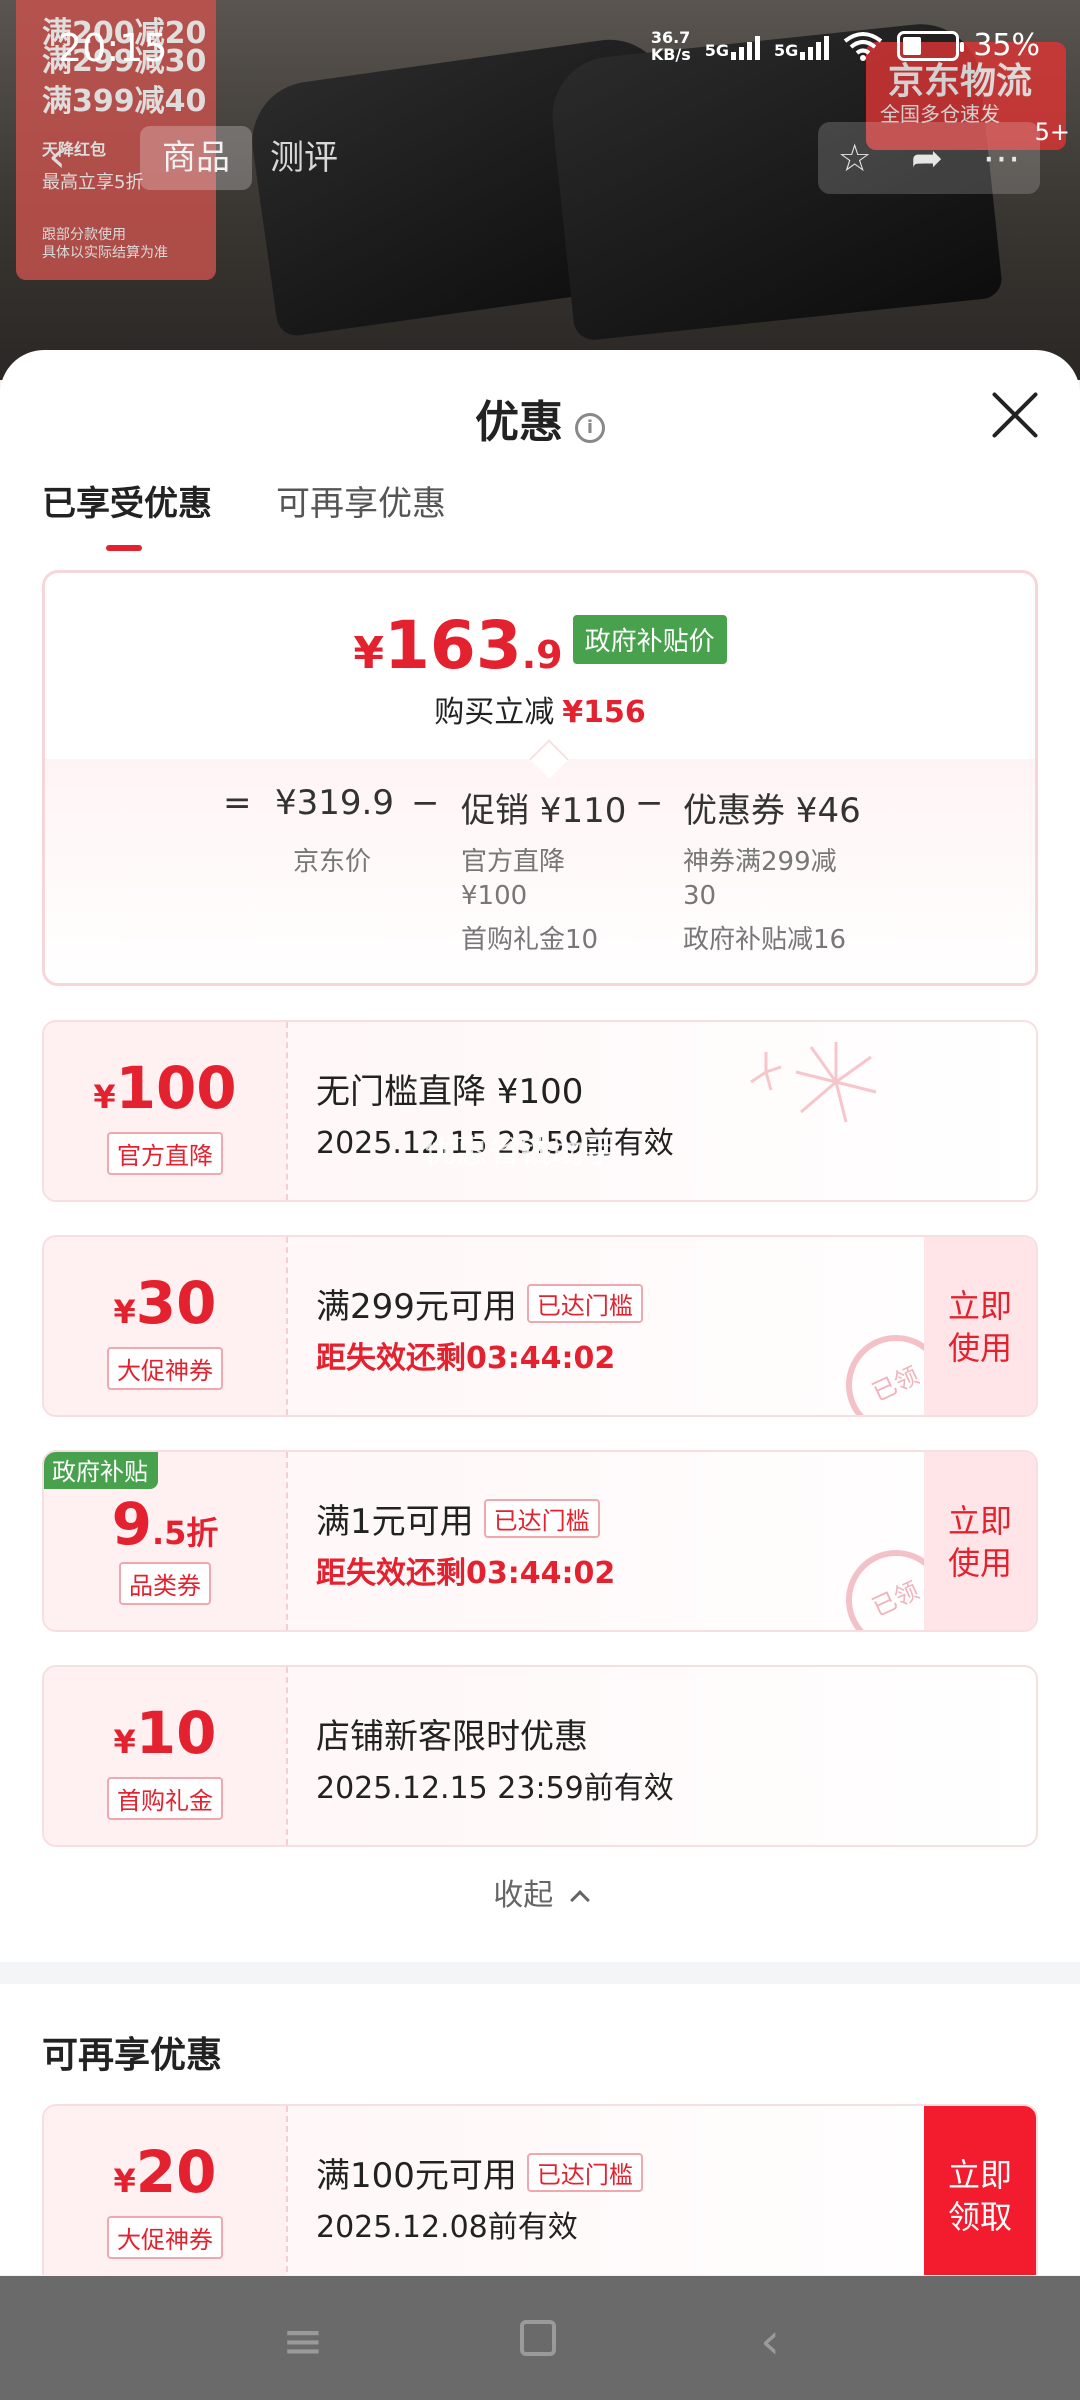 The width and height of the screenshot is (1080, 2400). Describe the element at coordinates (452, 645) in the screenshot. I see `price-integer: 163` at that location.